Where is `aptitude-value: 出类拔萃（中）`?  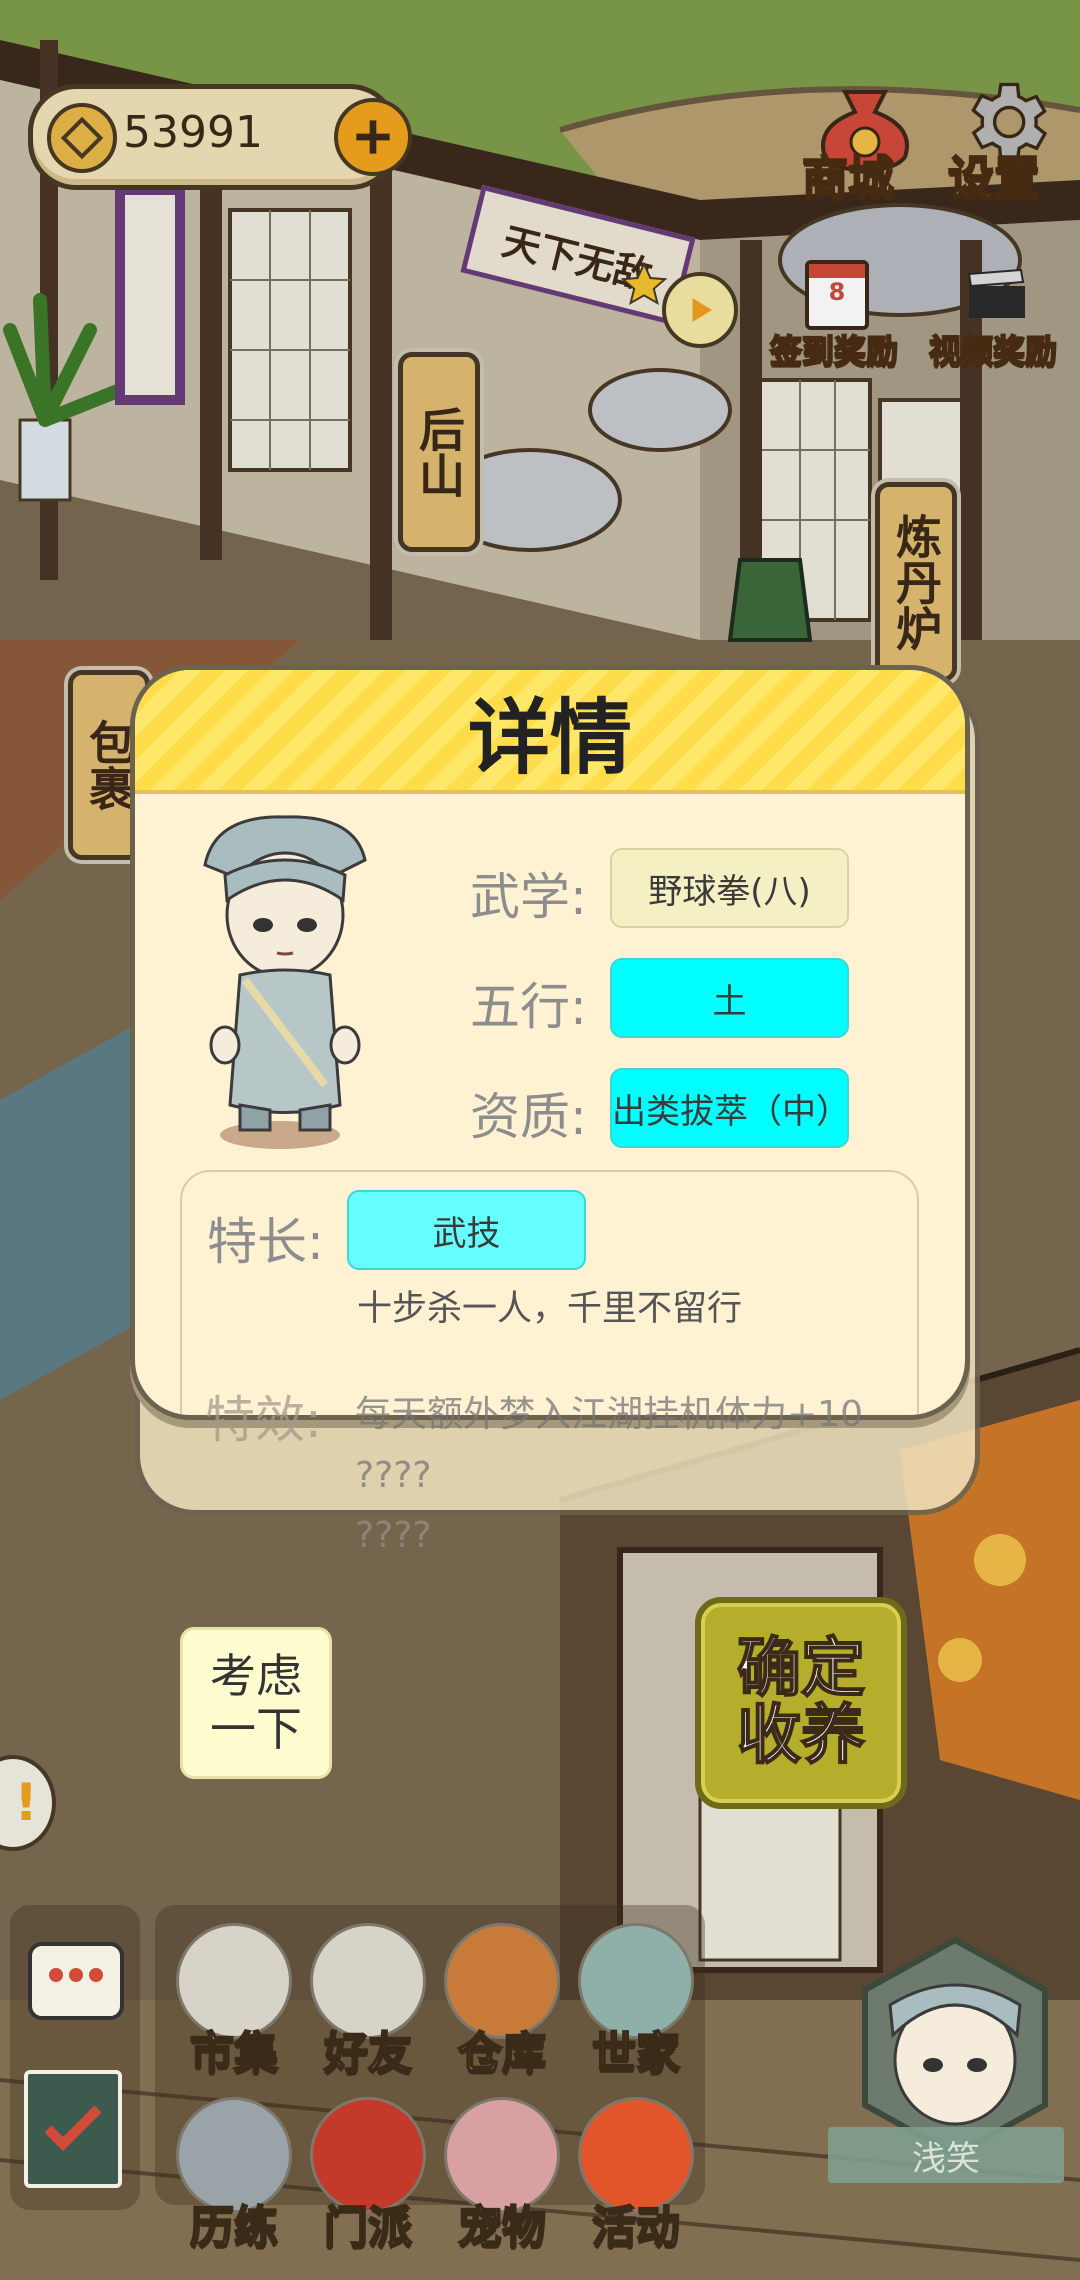
aptitude-value: 出类拔萃（中） is located at coordinates (730, 1108).